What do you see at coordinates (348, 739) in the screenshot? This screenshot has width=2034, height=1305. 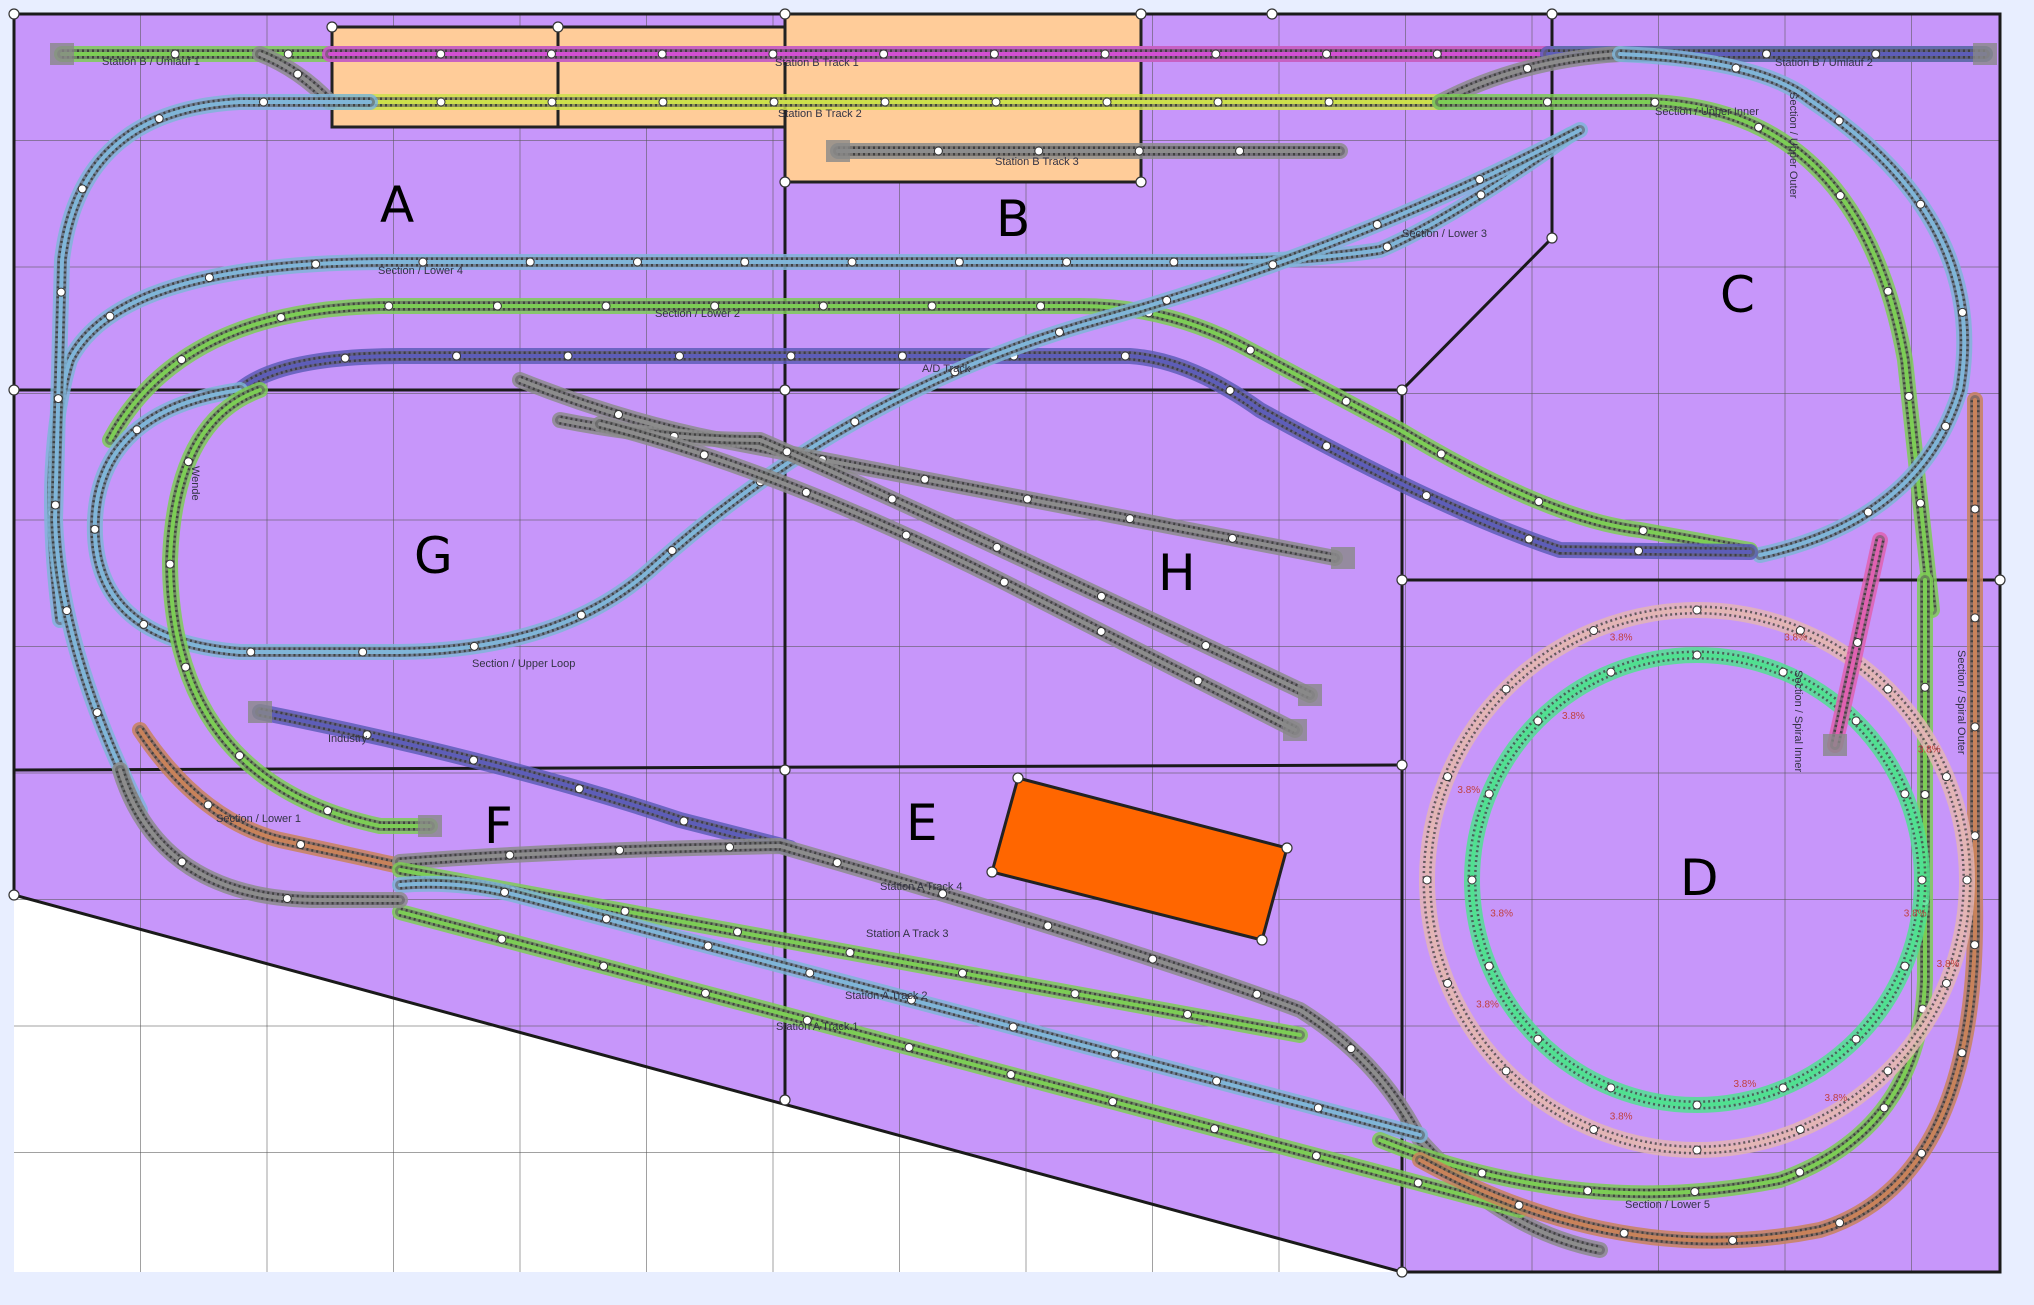 I see `label-industry: Industry` at bounding box center [348, 739].